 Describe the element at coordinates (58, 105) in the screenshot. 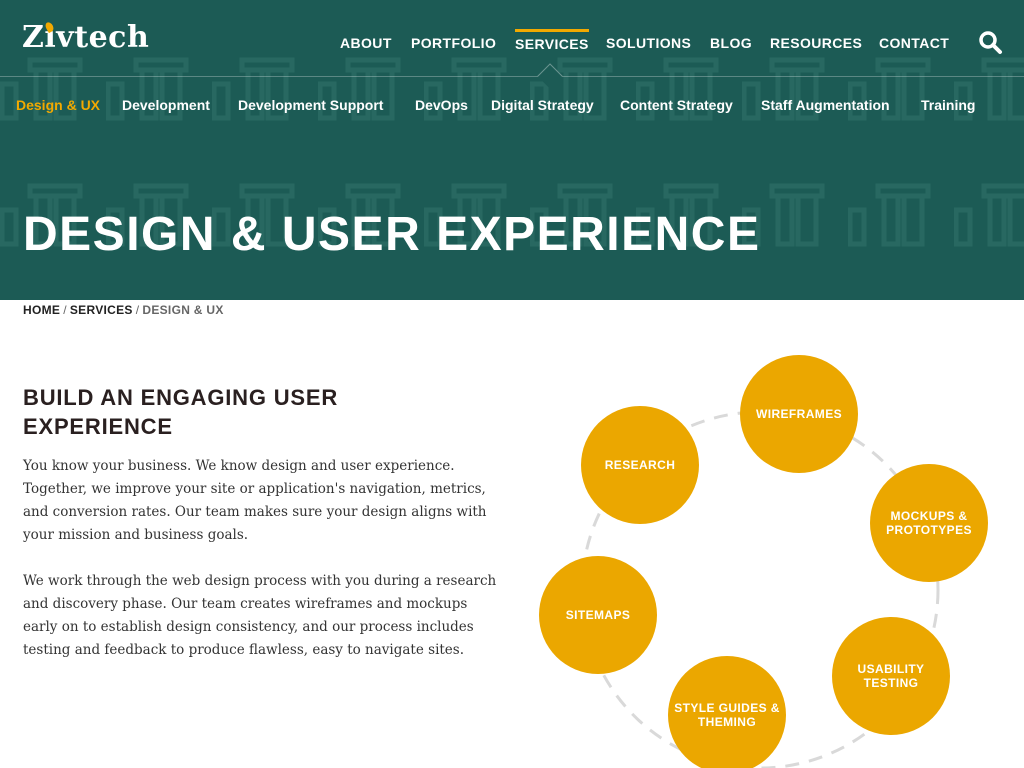

I see `subnav-design-ux: Design & UX` at that location.